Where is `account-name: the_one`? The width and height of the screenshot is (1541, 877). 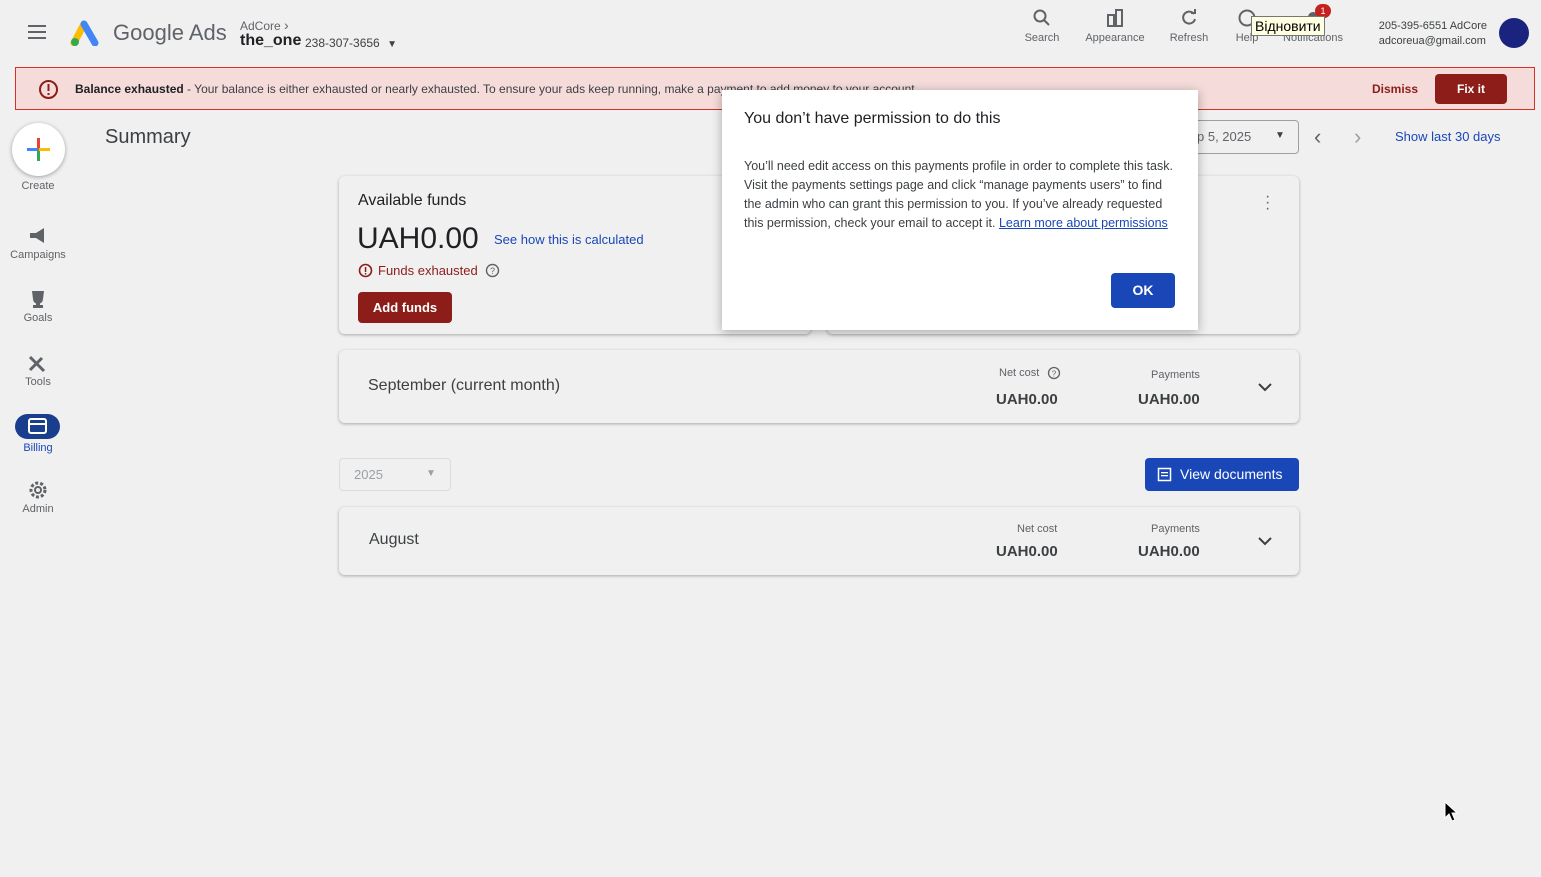 account-name: the_one is located at coordinates (270, 41).